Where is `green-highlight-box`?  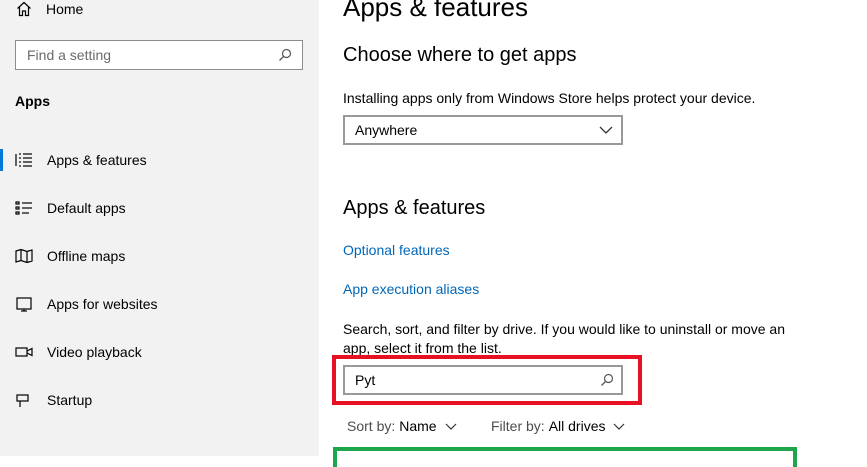 green-highlight-box is located at coordinates (565, 457).